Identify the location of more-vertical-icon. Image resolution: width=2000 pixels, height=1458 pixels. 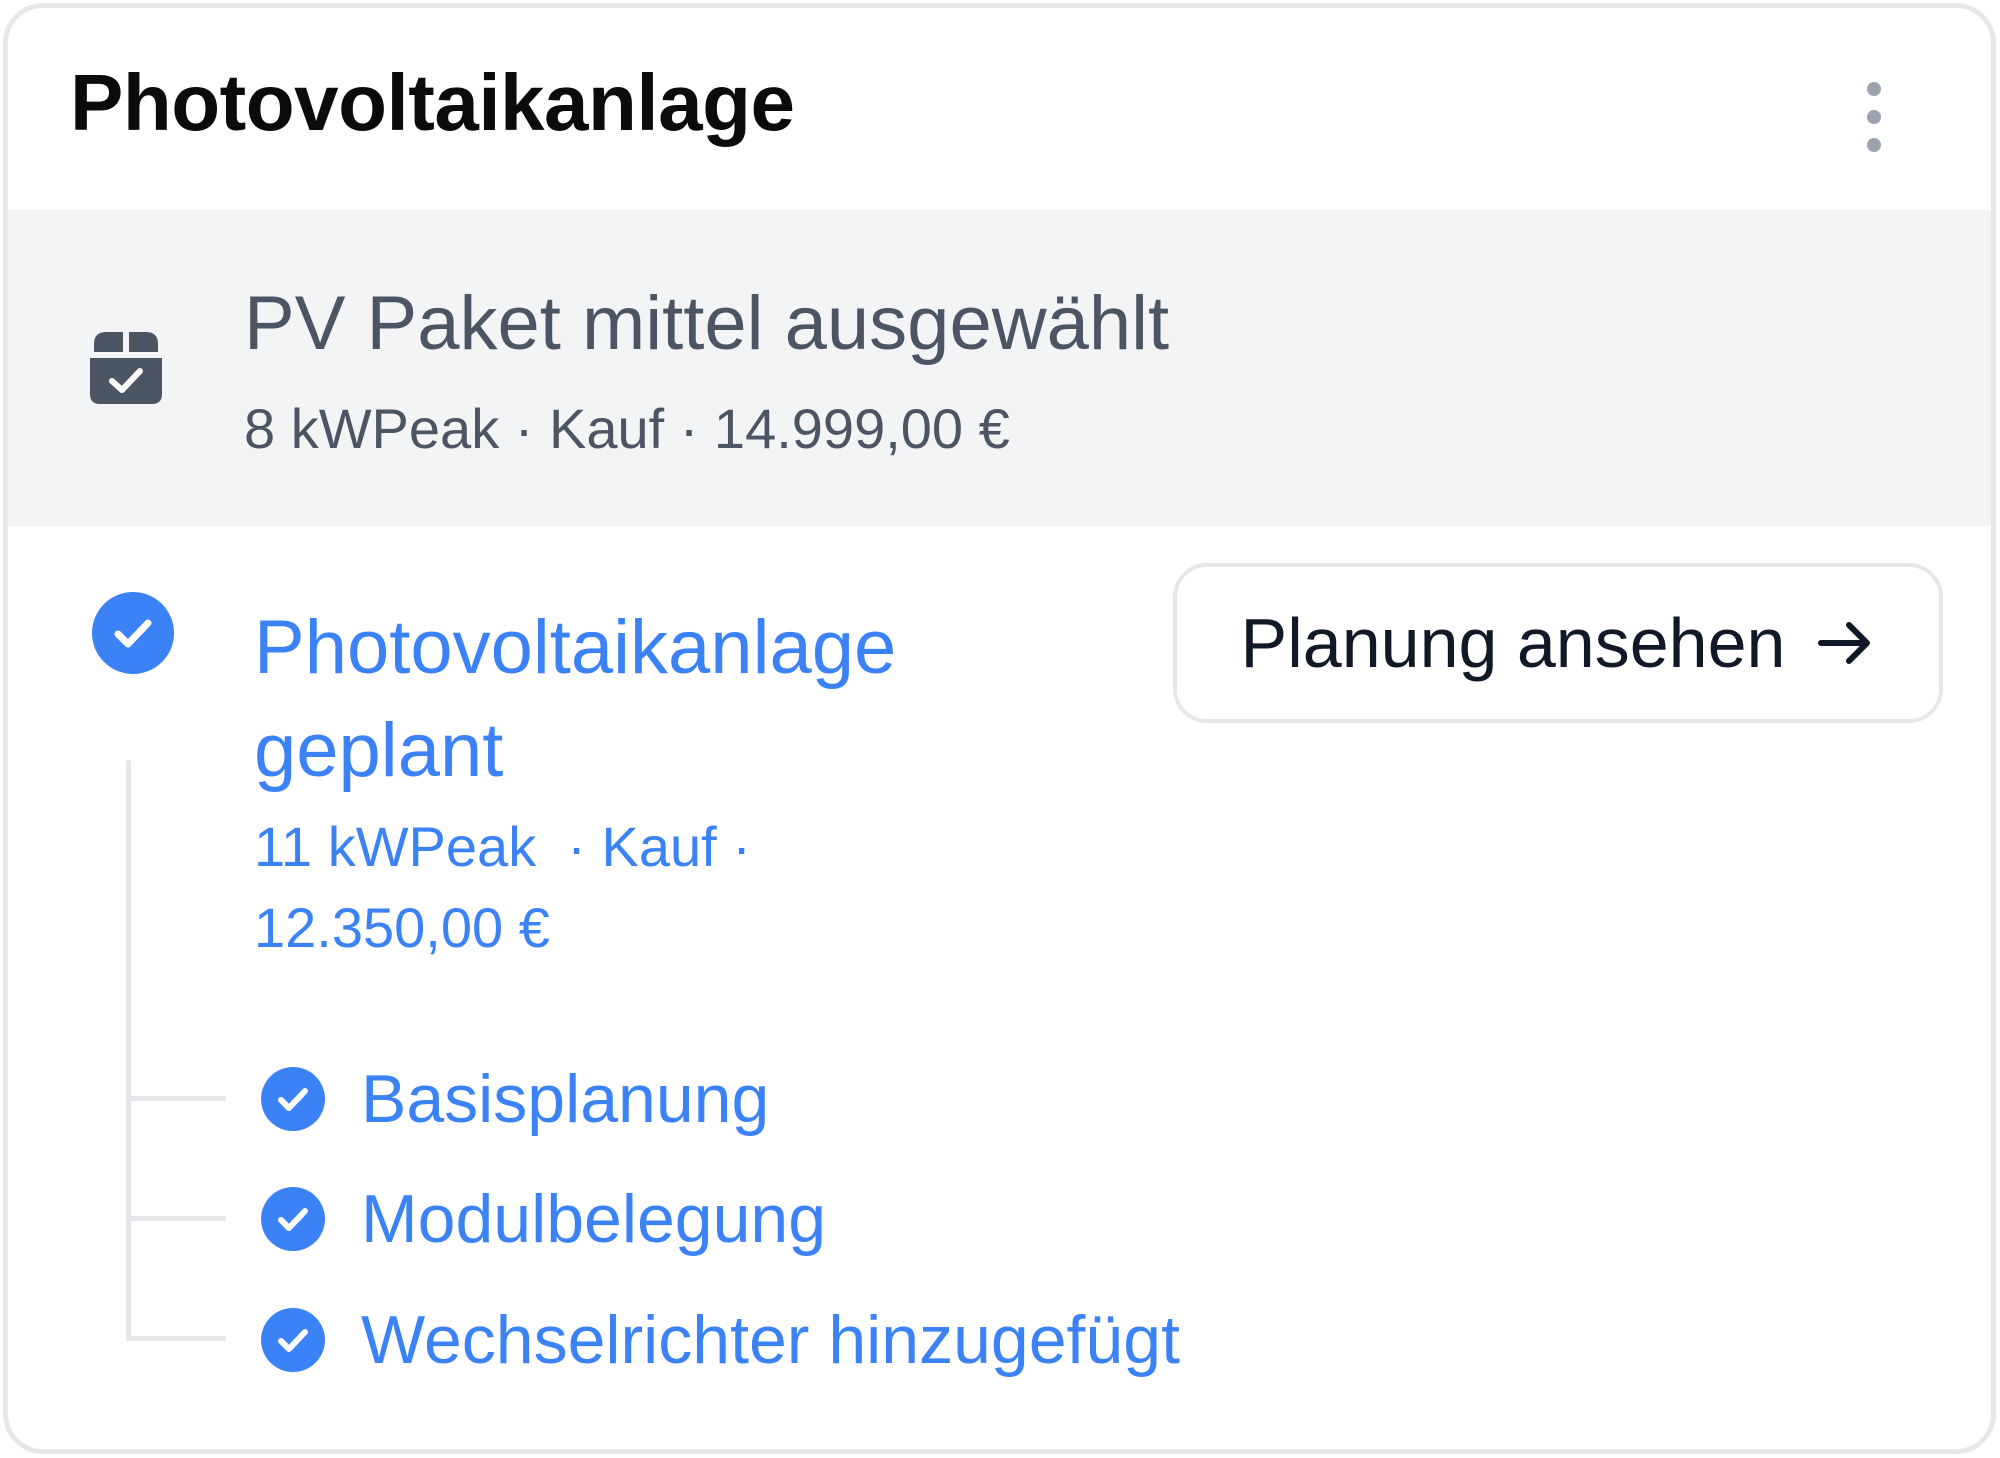
(1874, 117).